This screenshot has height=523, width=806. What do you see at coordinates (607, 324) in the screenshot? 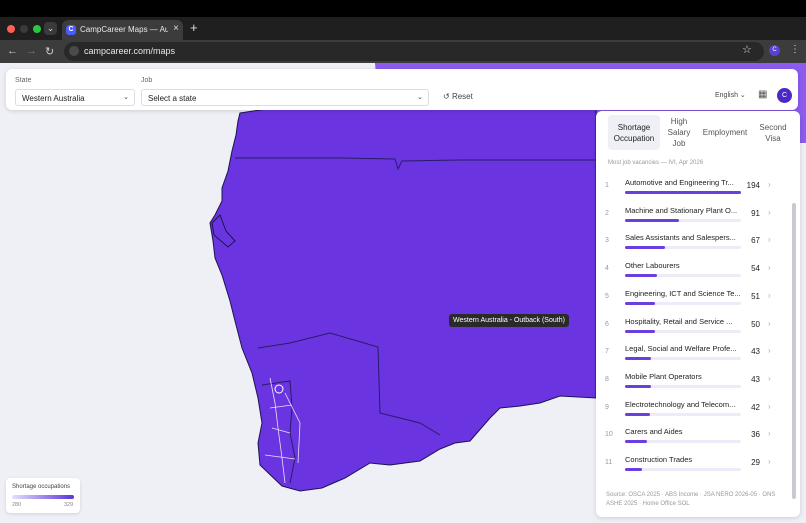
I see `row-rank: 6` at bounding box center [607, 324].